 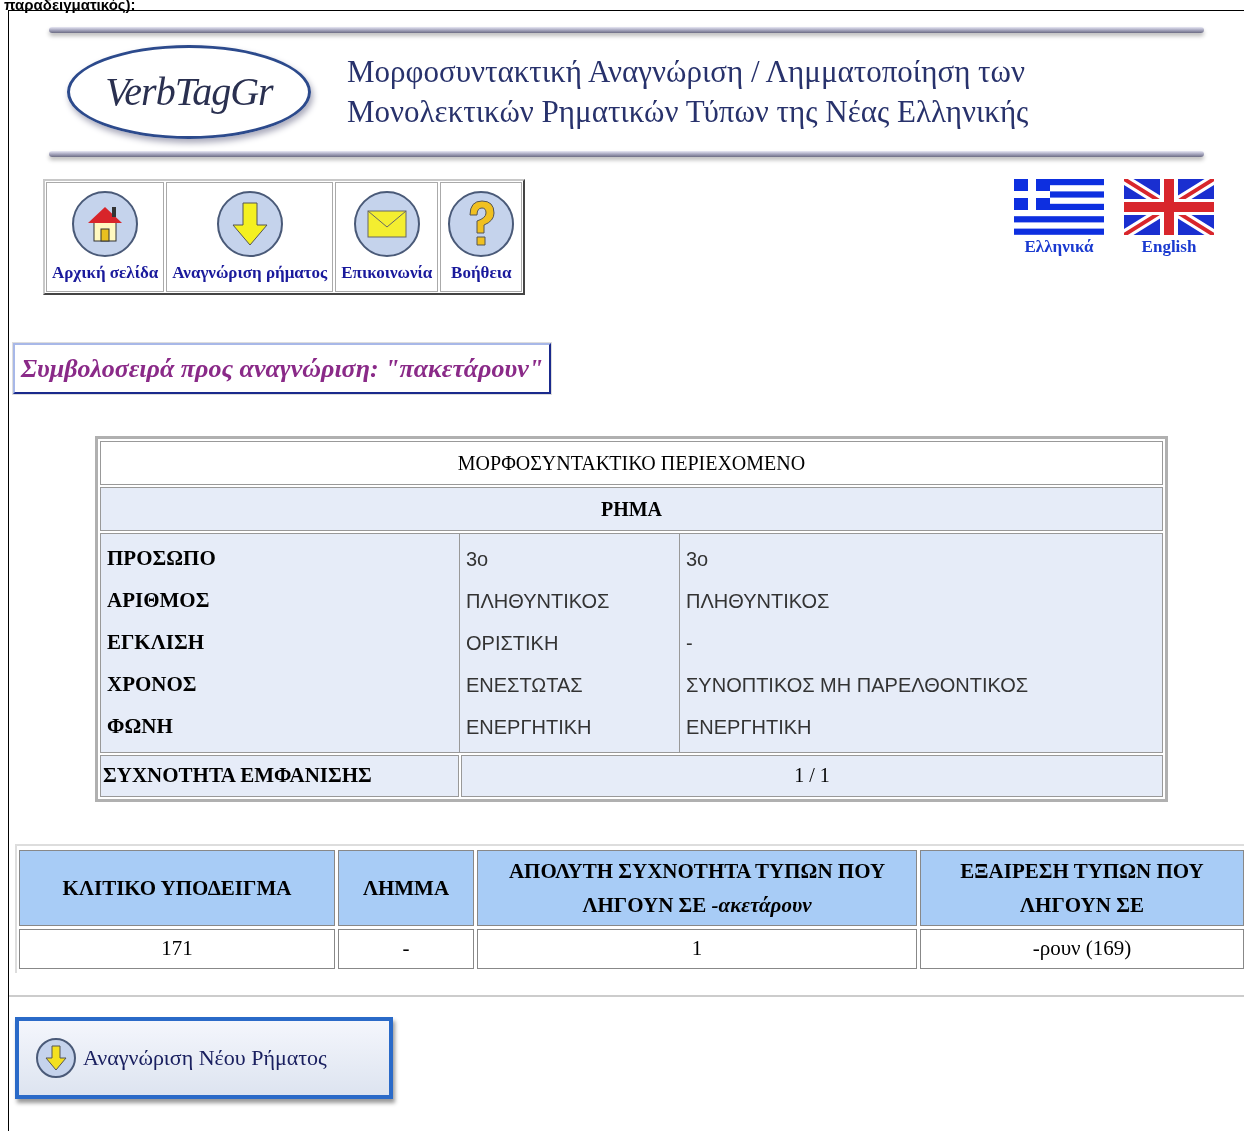 What do you see at coordinates (697, 948) in the screenshot?
I see `table-cell: 1` at bounding box center [697, 948].